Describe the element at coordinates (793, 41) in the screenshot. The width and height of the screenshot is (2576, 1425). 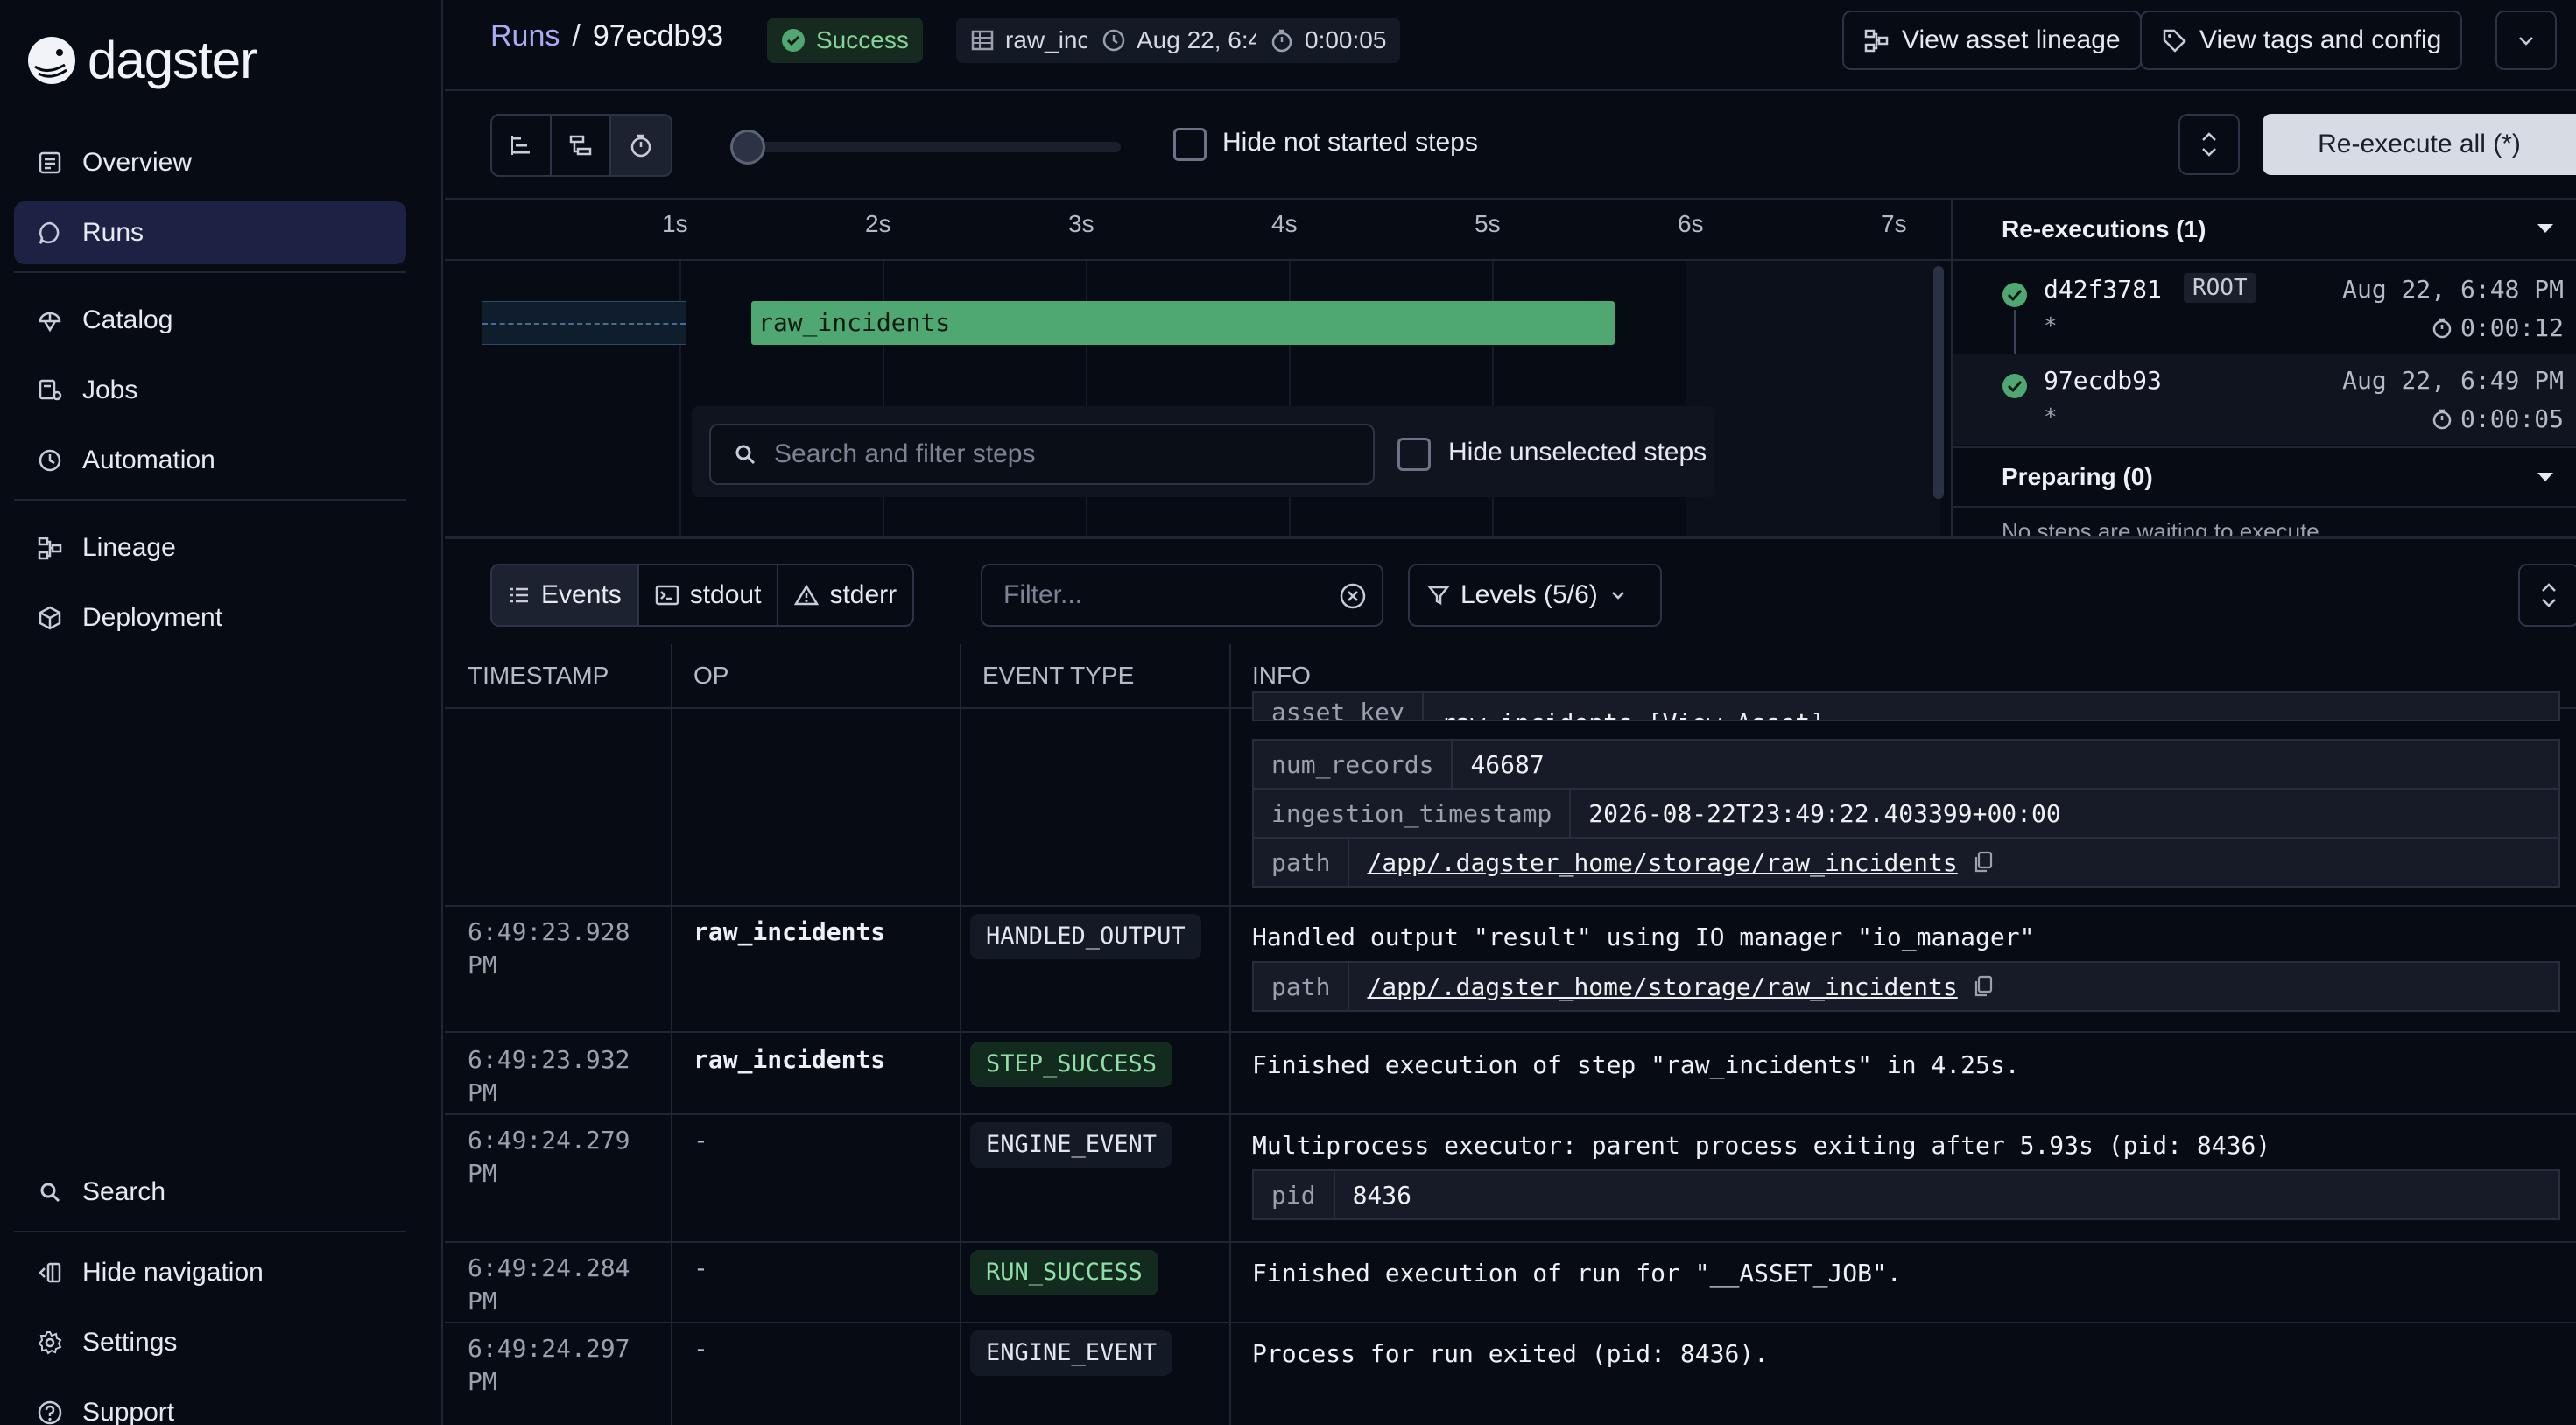
I see `check-circle-icon` at that location.